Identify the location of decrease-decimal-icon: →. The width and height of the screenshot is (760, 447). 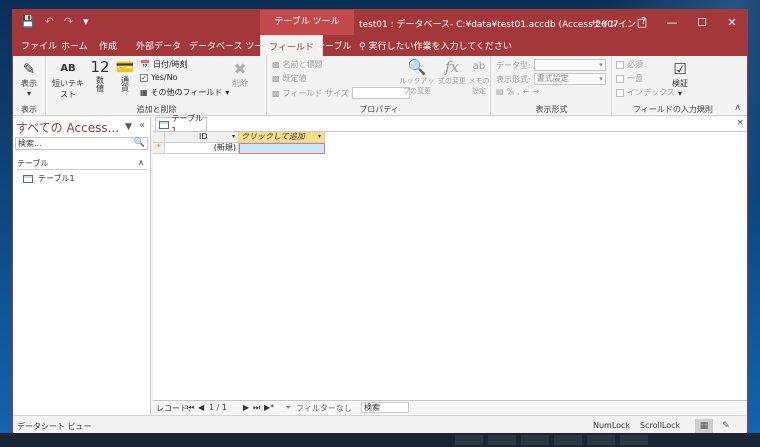
(535, 91).